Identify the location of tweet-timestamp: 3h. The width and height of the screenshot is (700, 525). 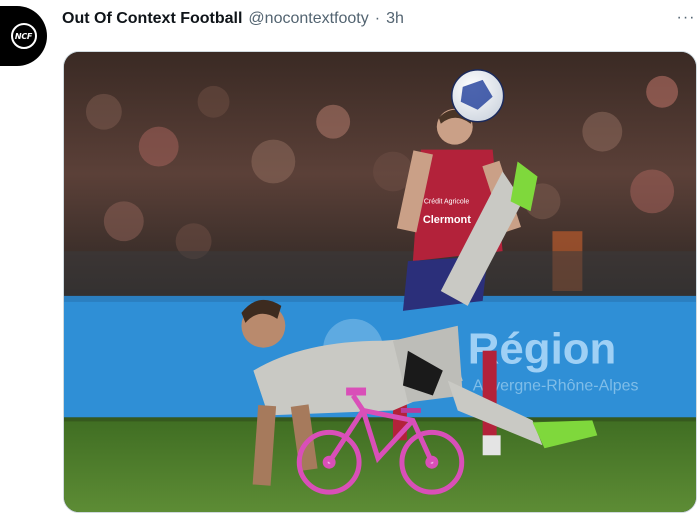
(395, 19).